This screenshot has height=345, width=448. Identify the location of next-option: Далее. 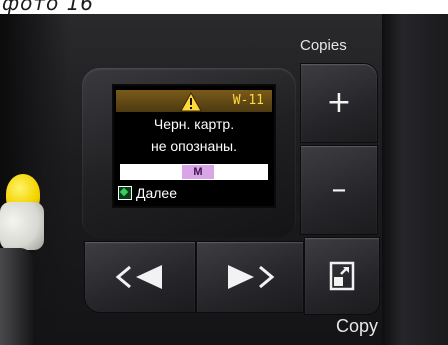
(147, 193).